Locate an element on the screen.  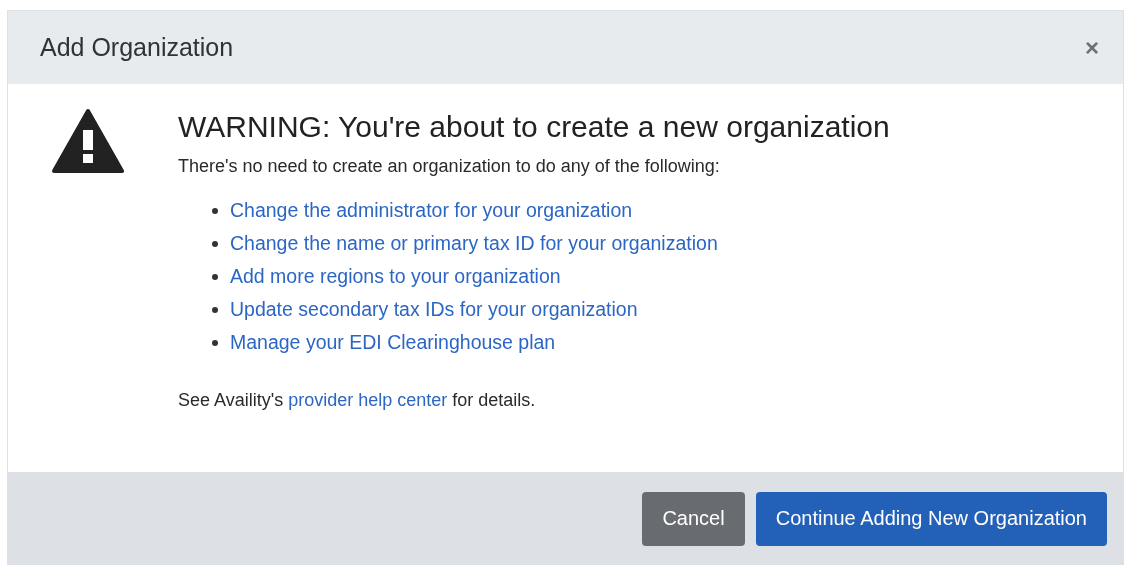
help-center-link: provider help center is located at coordinates (368, 400).